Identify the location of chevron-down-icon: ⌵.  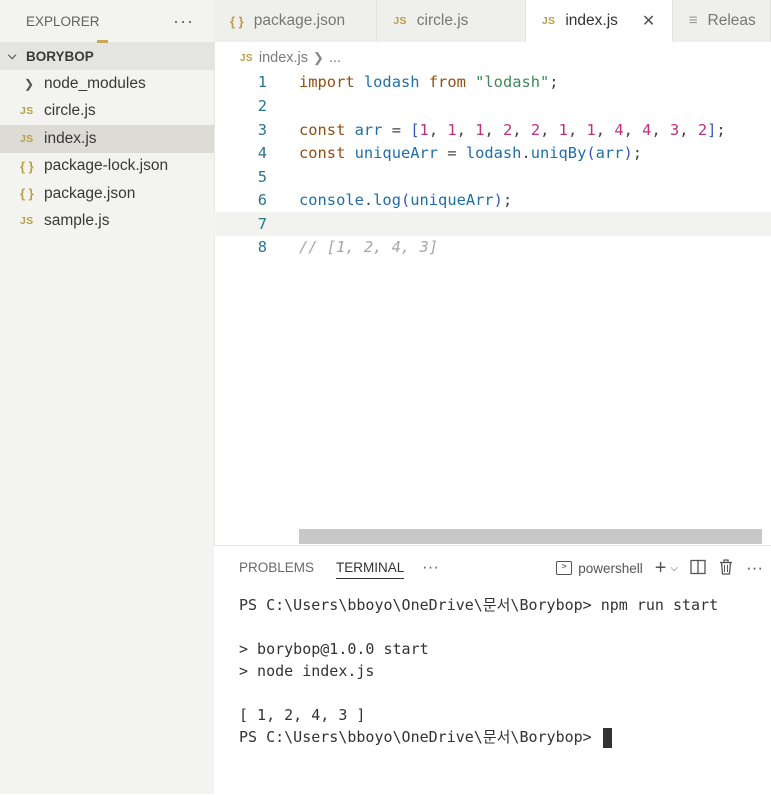
(674, 568).